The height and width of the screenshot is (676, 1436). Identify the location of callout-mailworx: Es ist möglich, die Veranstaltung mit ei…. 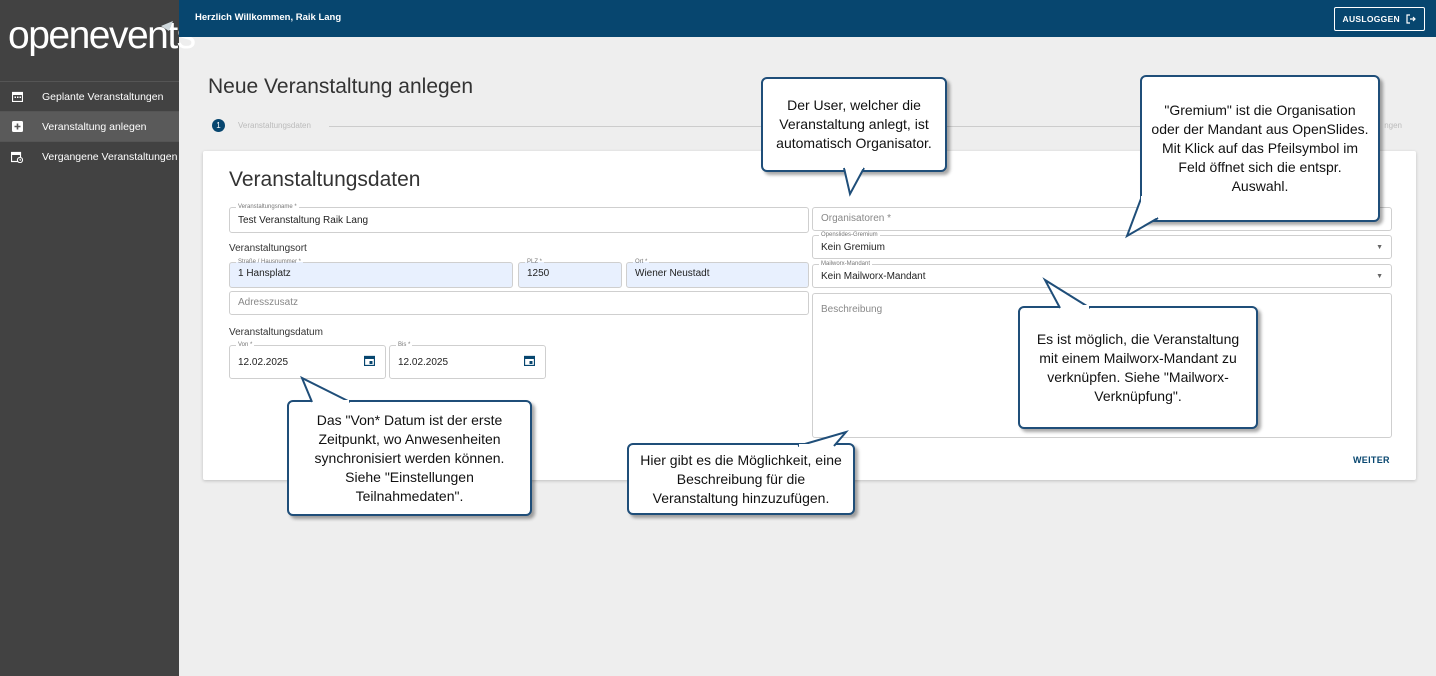
(1138, 367).